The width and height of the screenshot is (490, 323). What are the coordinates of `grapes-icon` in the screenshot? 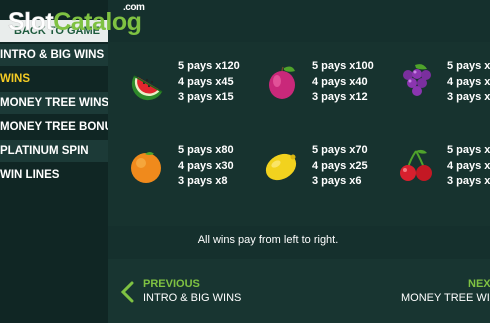 It's located at (417, 80).